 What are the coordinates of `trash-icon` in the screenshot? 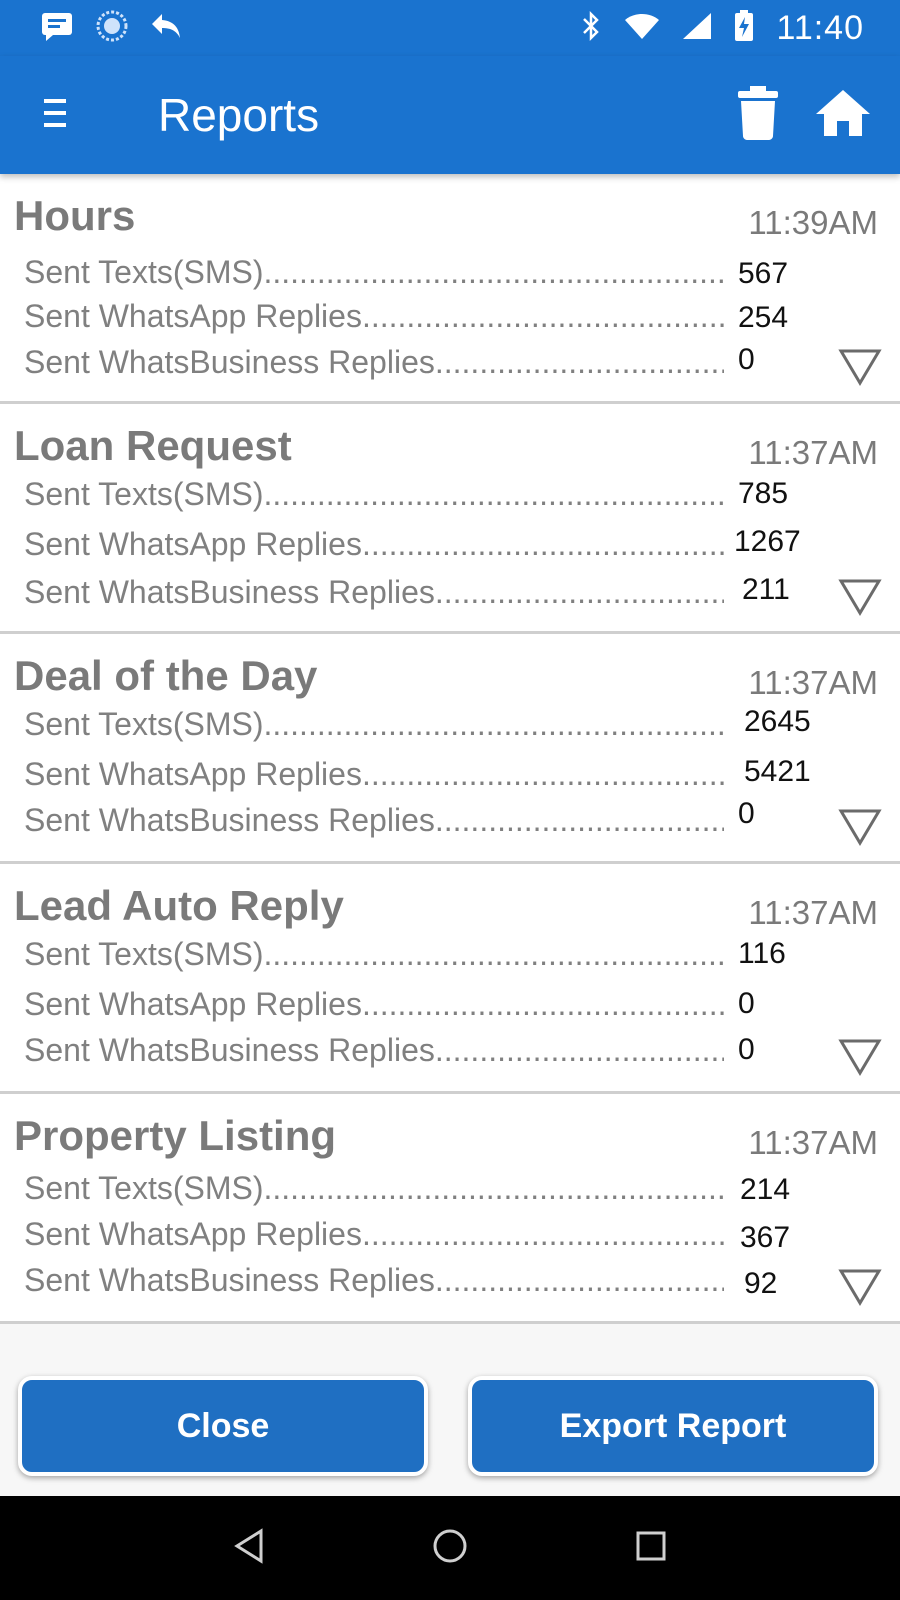 It's located at (758, 115).